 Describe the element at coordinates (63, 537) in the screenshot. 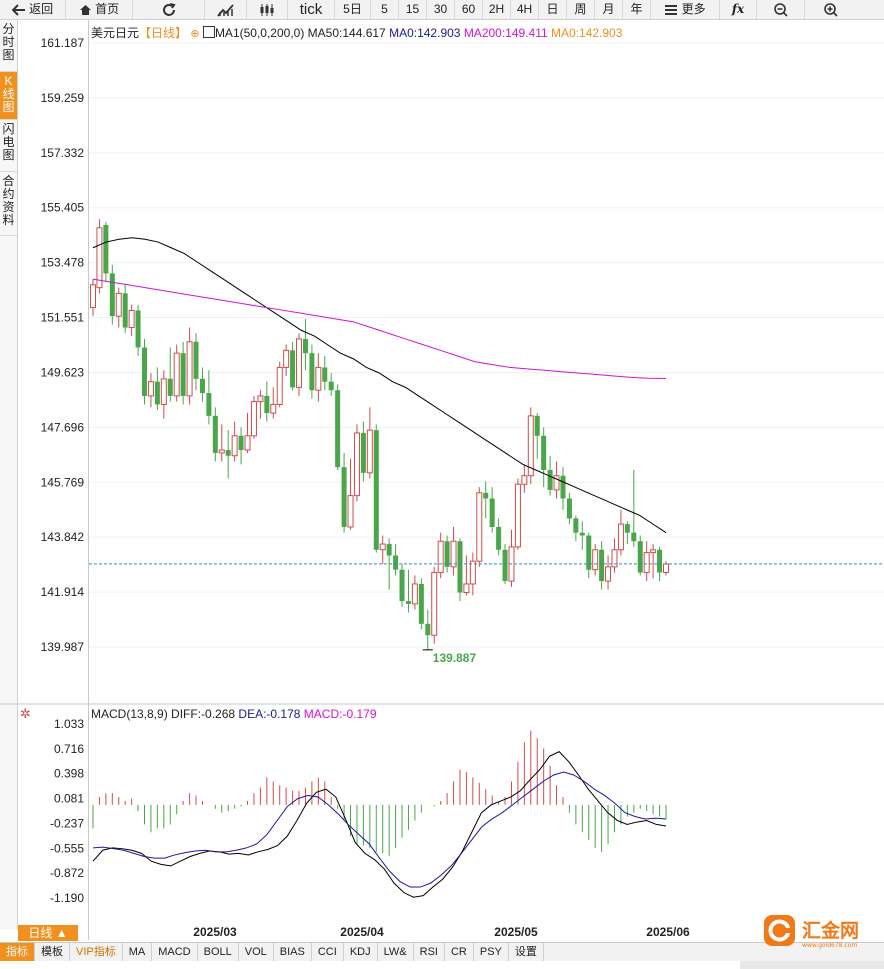

I see `y-tick-label-9: 143.842` at that location.